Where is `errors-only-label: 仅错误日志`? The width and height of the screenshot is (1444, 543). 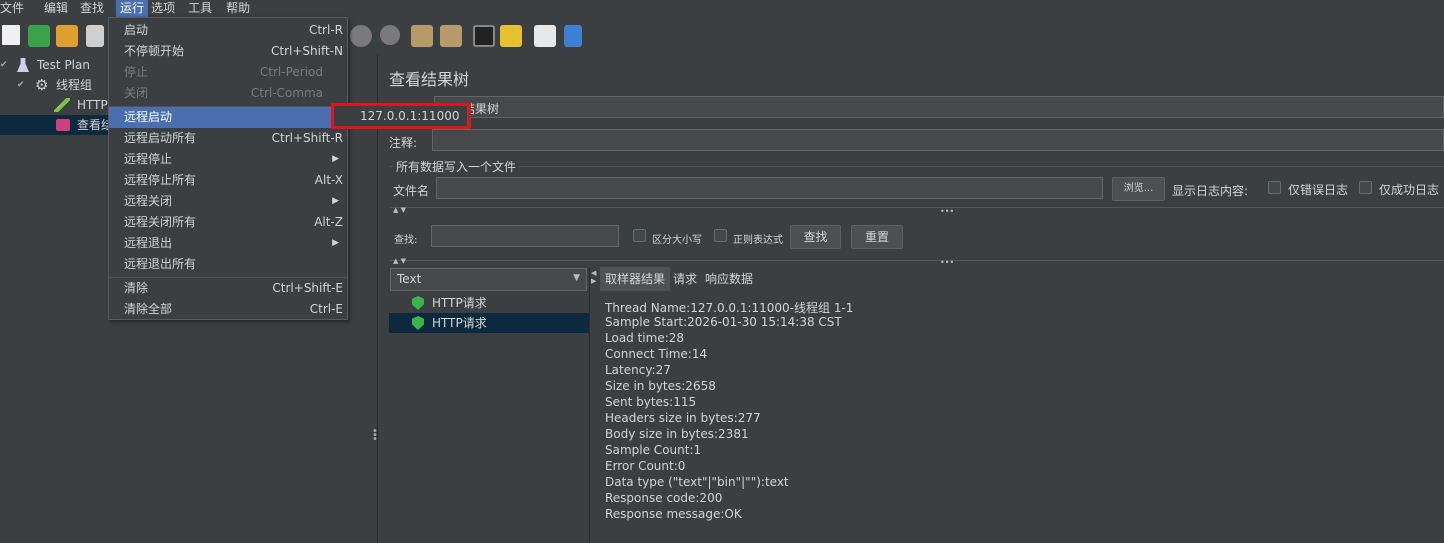 errors-only-label: 仅错误日志 is located at coordinates (1318, 190).